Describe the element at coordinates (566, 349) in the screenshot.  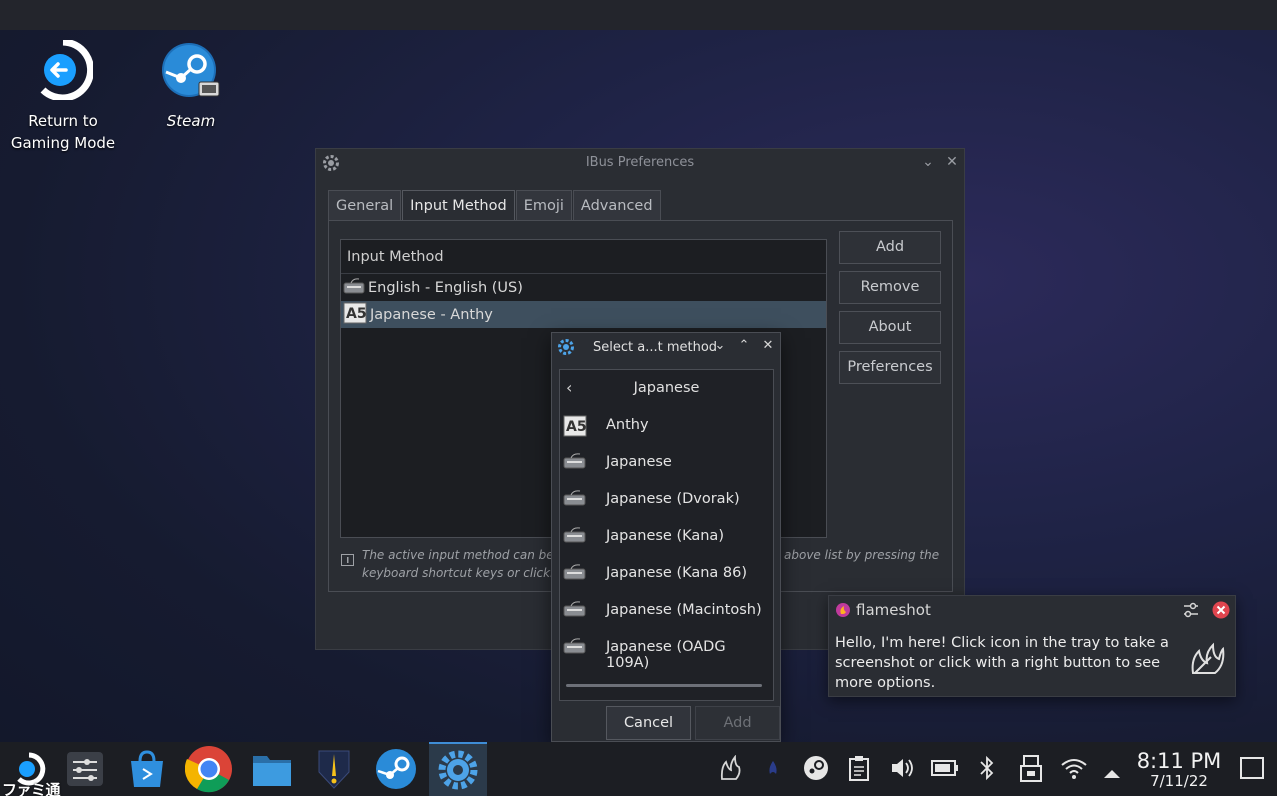
I see `gear-icon` at that location.